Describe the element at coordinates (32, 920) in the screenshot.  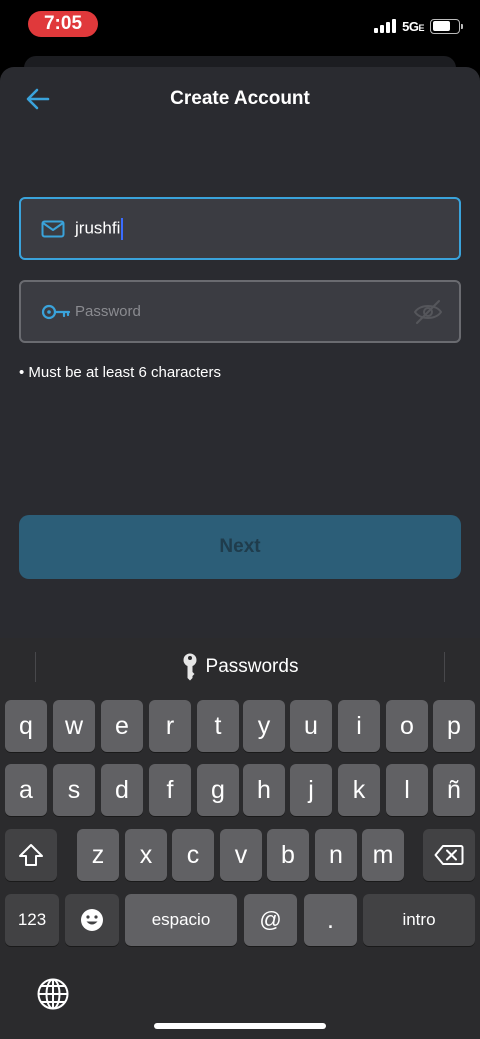
I see `numbers-key: 123` at that location.